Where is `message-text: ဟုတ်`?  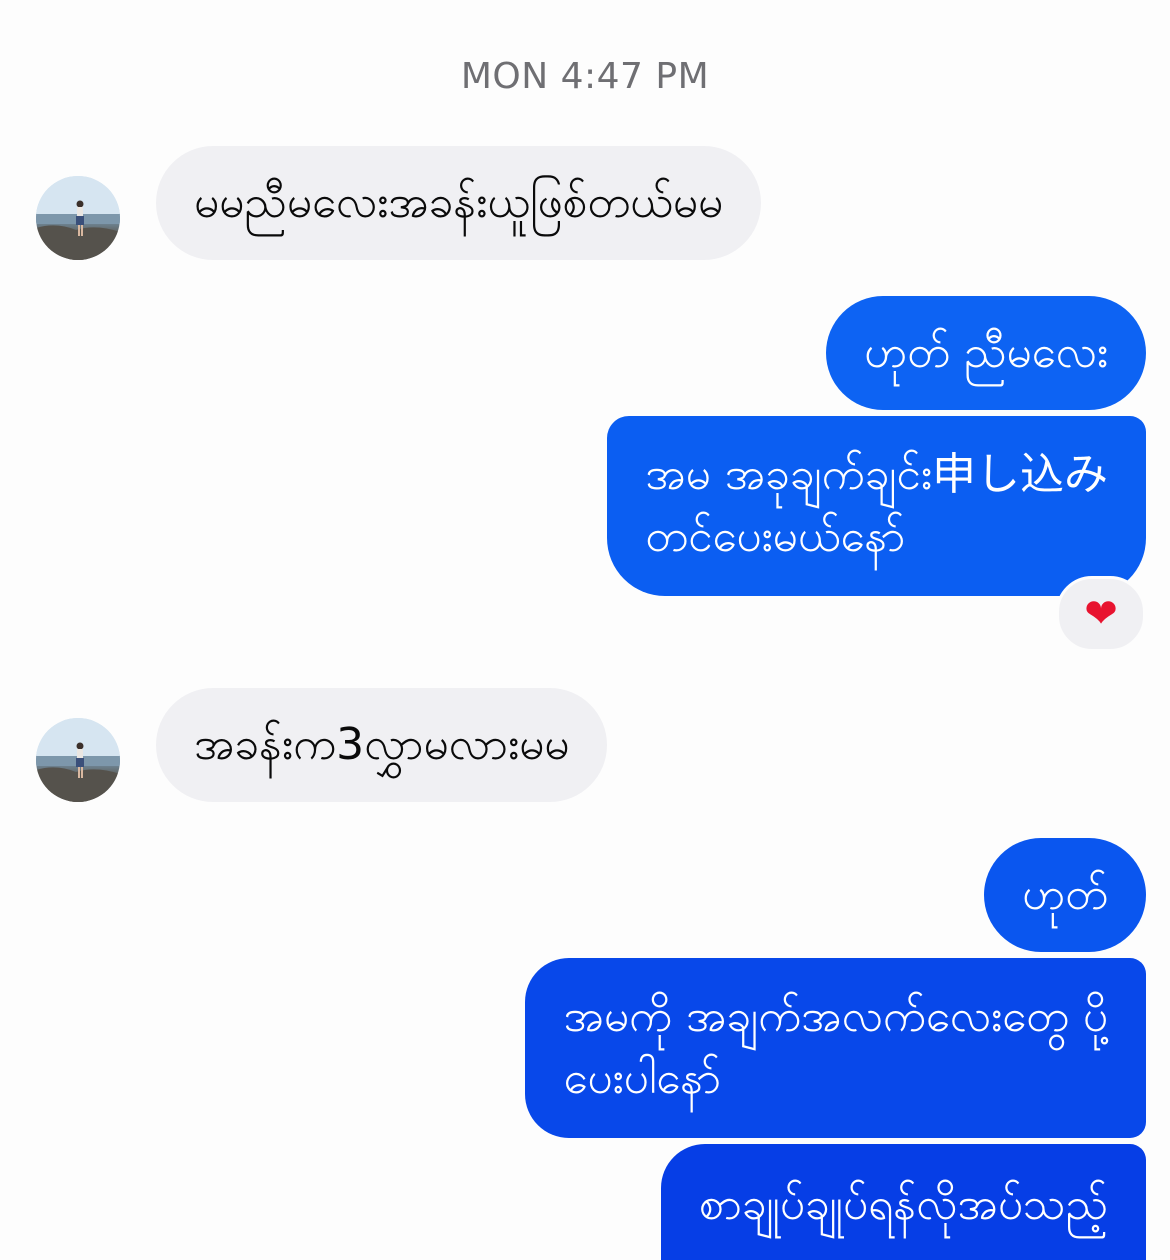
message-text: ဟုတ် is located at coordinates (1065, 894).